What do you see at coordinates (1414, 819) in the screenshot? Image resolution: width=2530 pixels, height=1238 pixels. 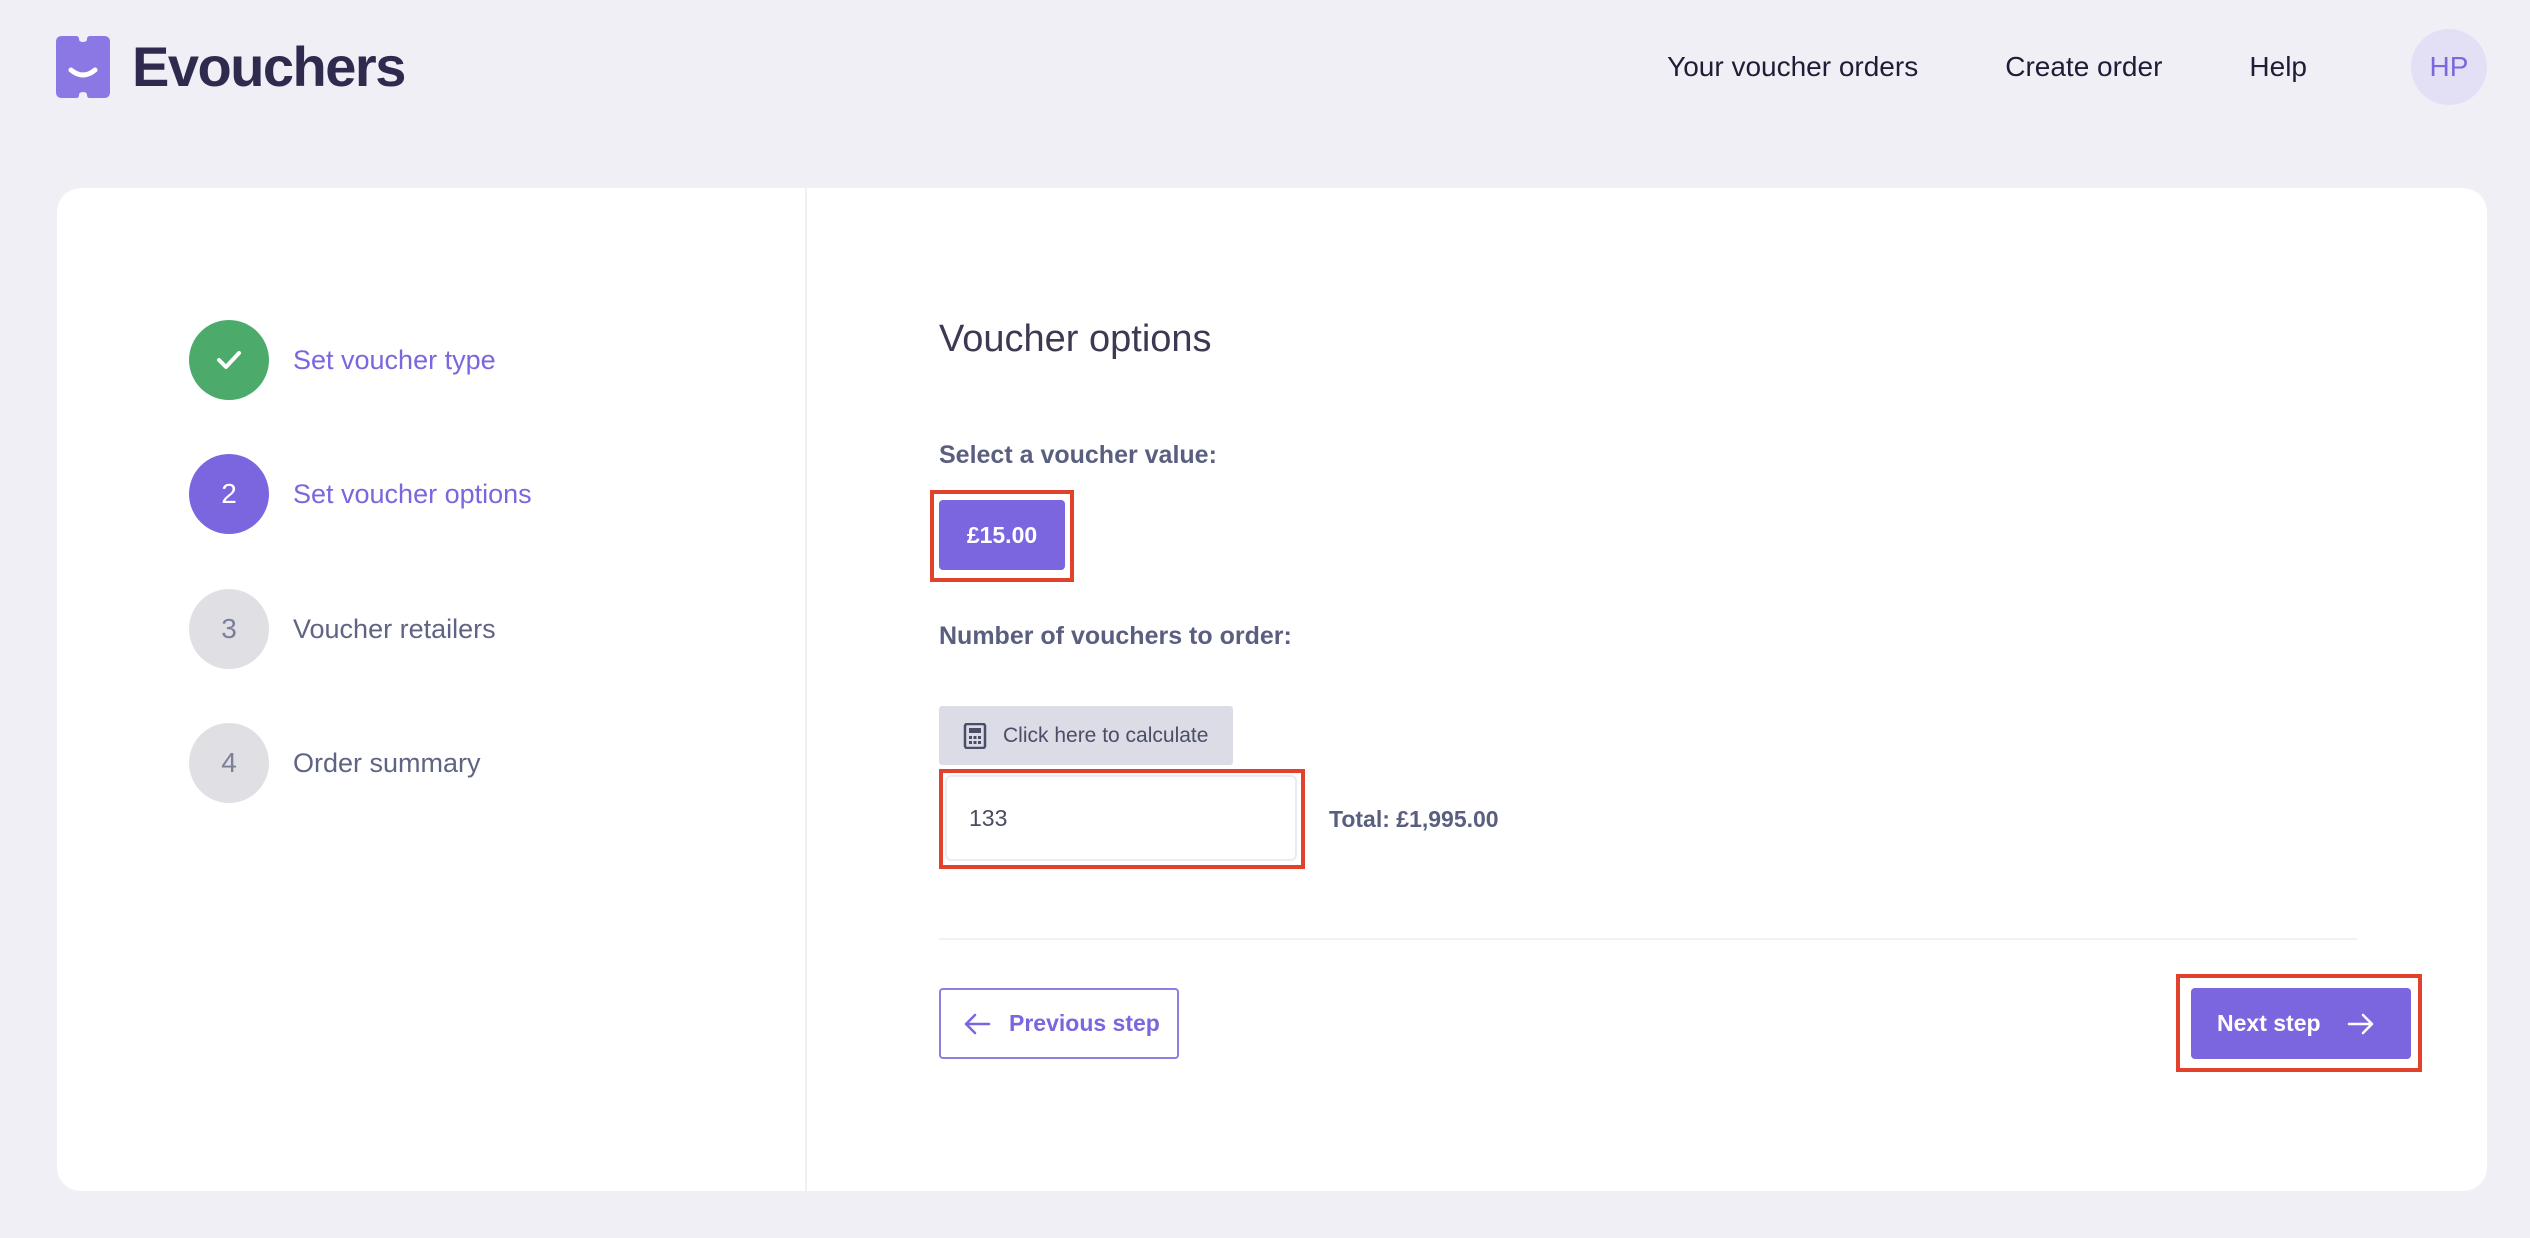 I see `order-total: Total: £1,995.00` at bounding box center [1414, 819].